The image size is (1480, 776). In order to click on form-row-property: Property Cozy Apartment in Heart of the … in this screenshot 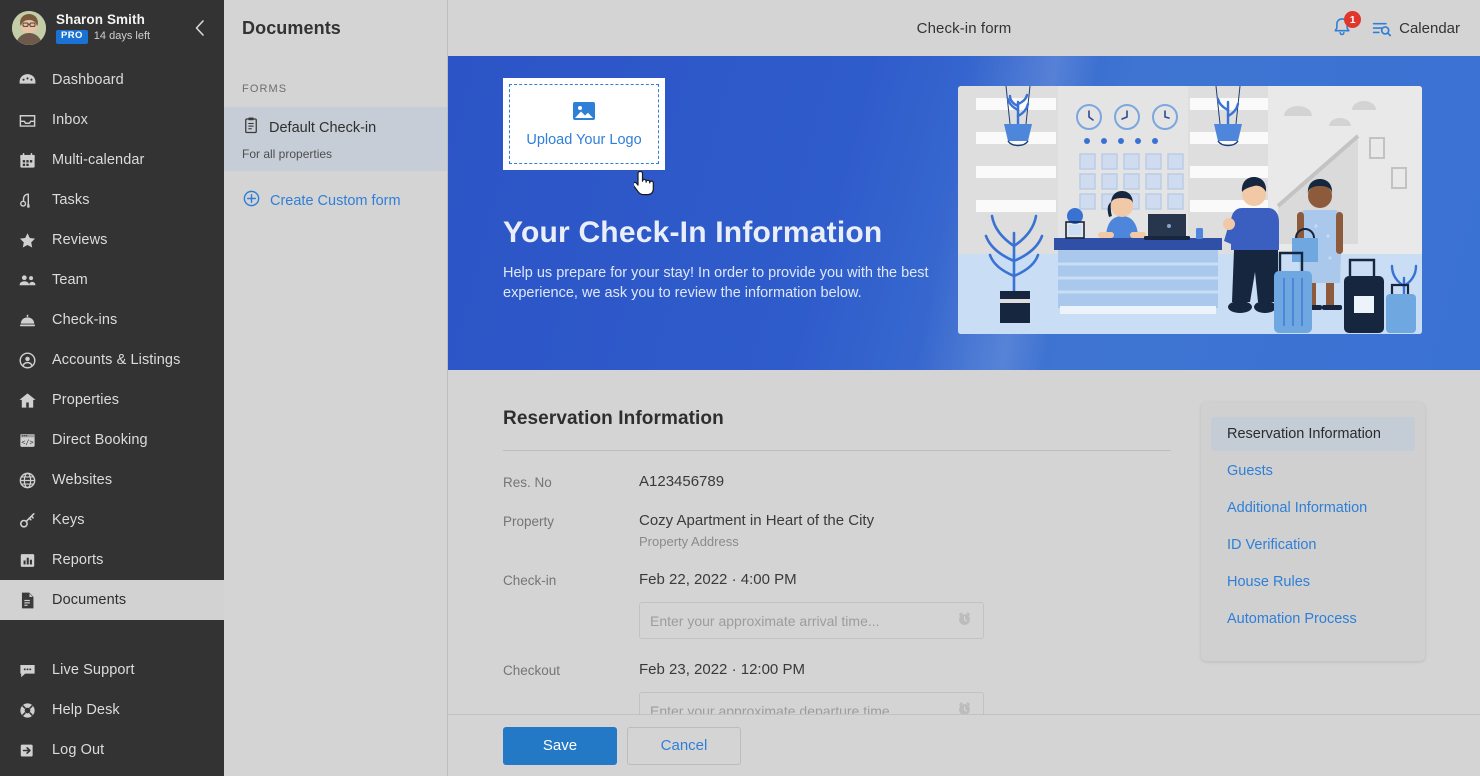, I will do `click(837, 530)`.